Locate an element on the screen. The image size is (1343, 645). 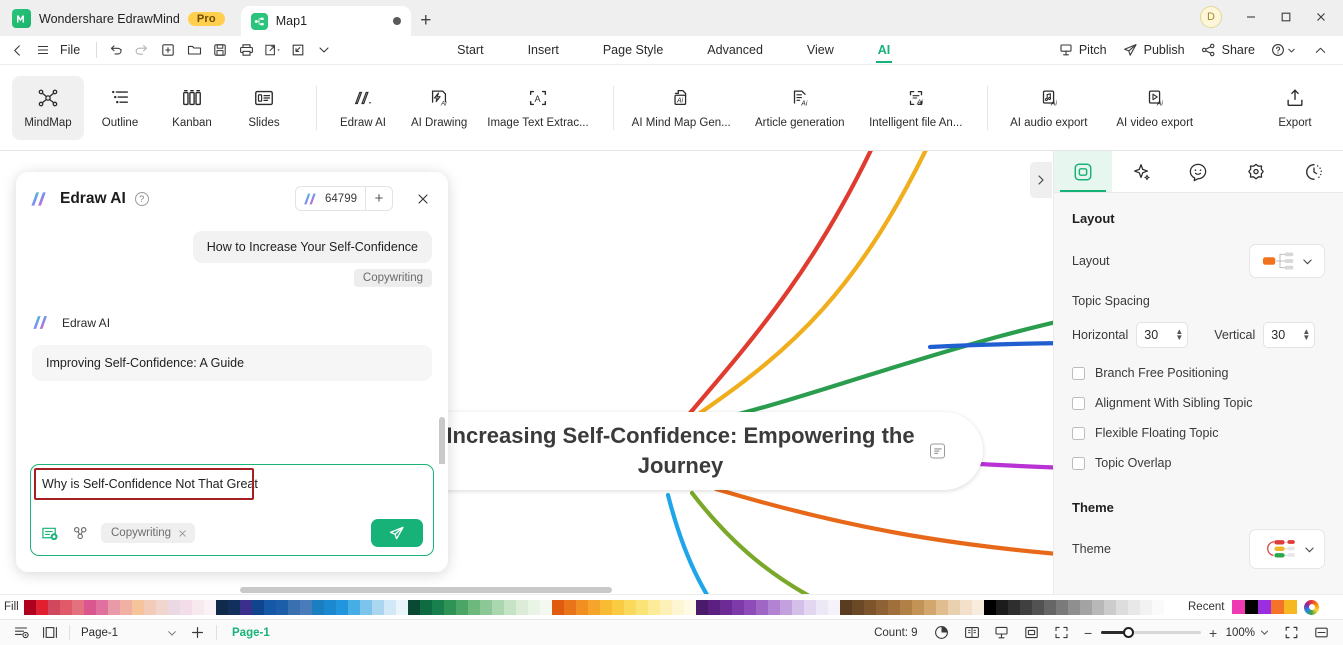
recent-colors is located at coordinates (1265, 607).